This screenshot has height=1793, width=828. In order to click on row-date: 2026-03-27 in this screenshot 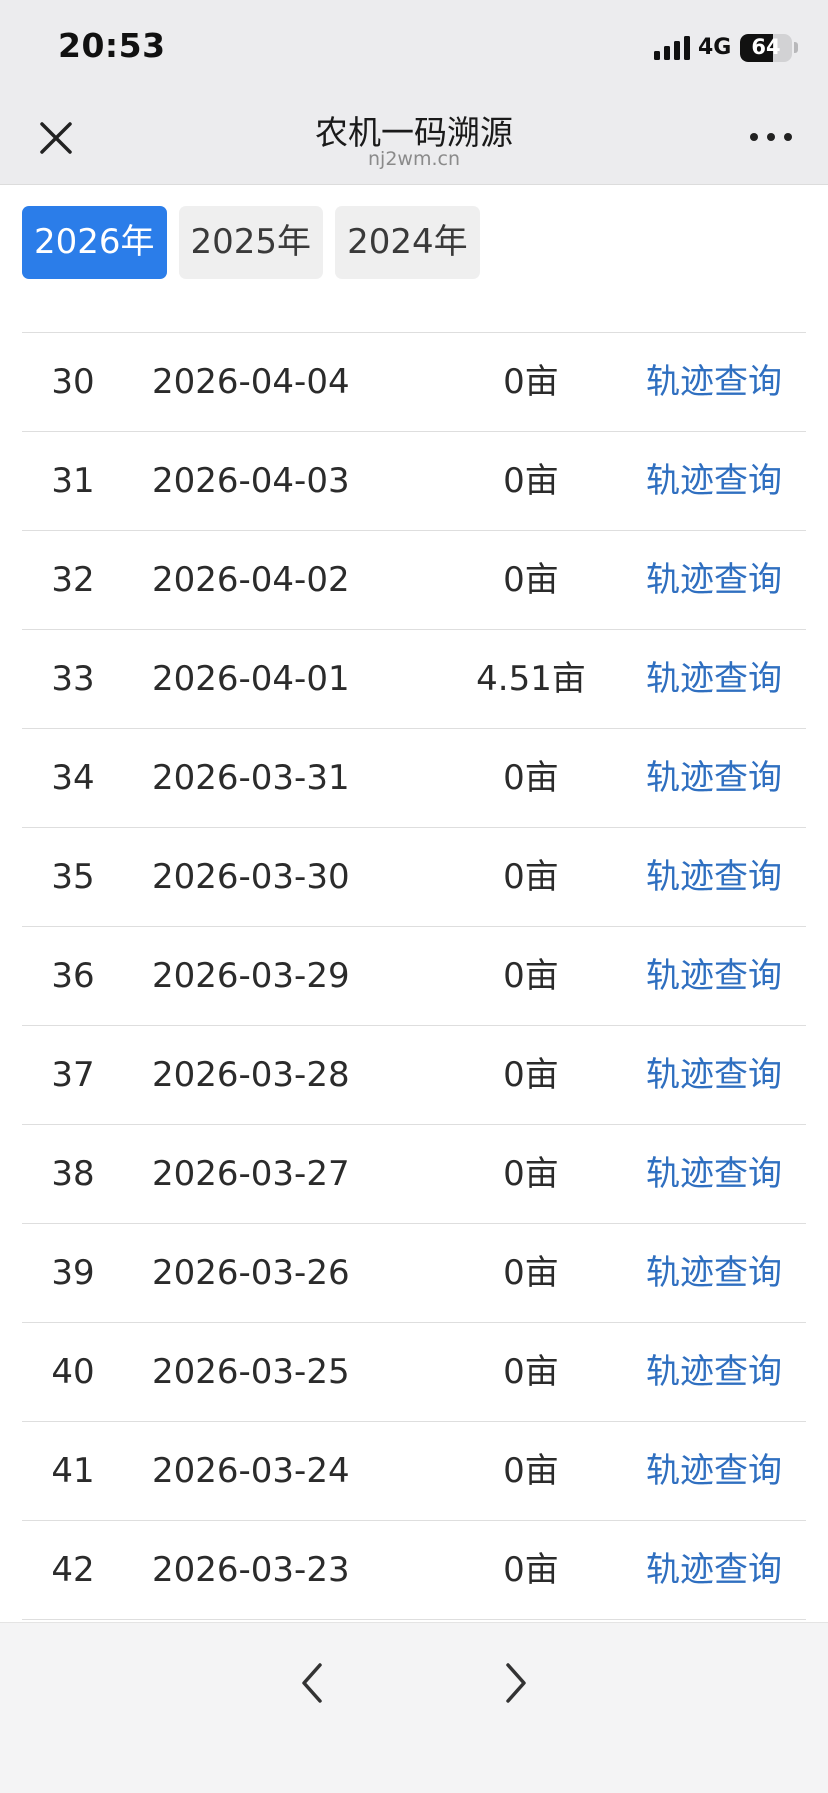, I will do `click(251, 1174)`.